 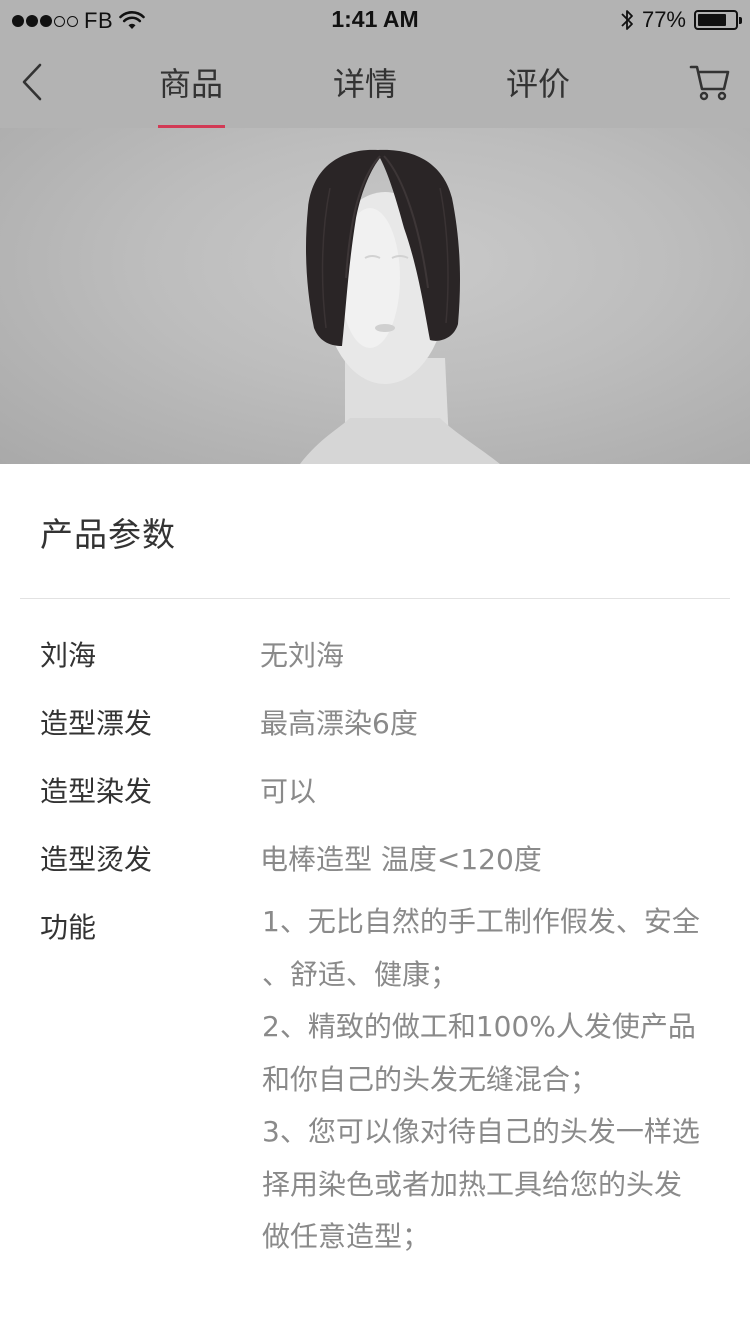 What do you see at coordinates (712, 20) in the screenshot?
I see `battery-fill` at bounding box center [712, 20].